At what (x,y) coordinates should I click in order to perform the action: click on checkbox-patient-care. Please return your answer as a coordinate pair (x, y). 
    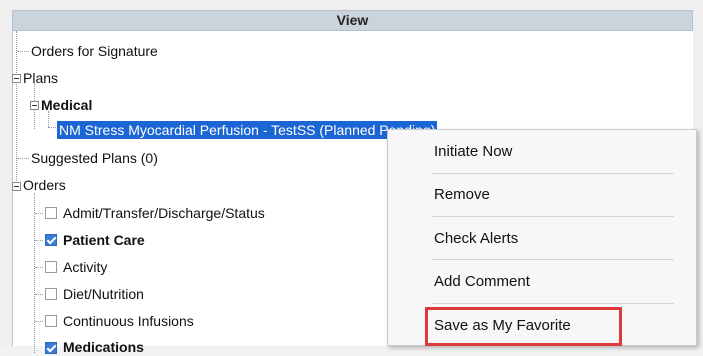
    Looking at the image, I should click on (51, 240).